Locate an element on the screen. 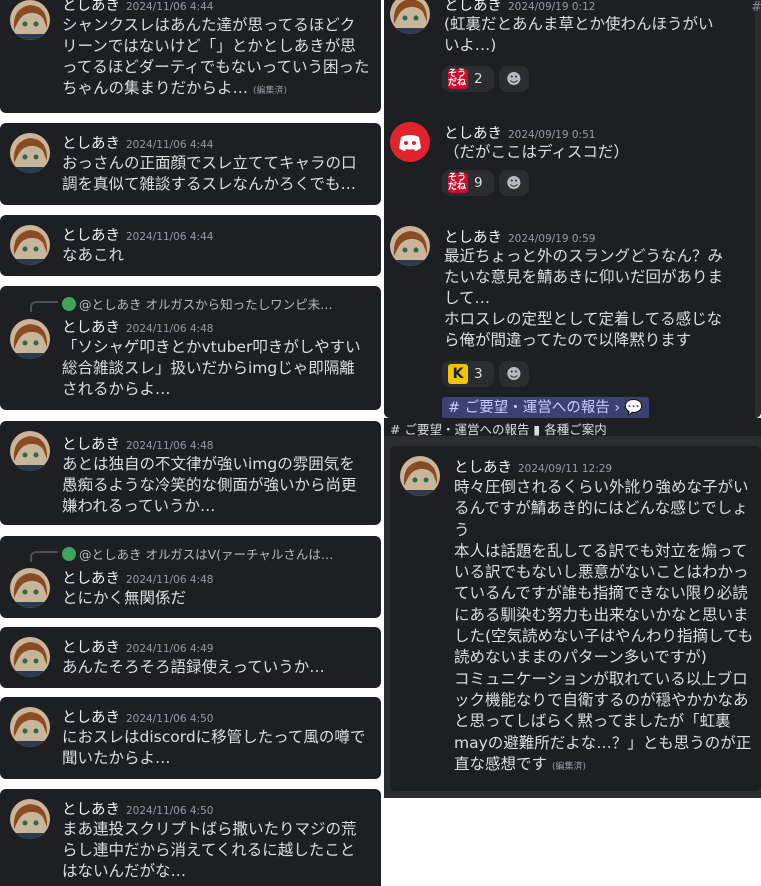  scrollbar-track is located at coordinates (758, 209).